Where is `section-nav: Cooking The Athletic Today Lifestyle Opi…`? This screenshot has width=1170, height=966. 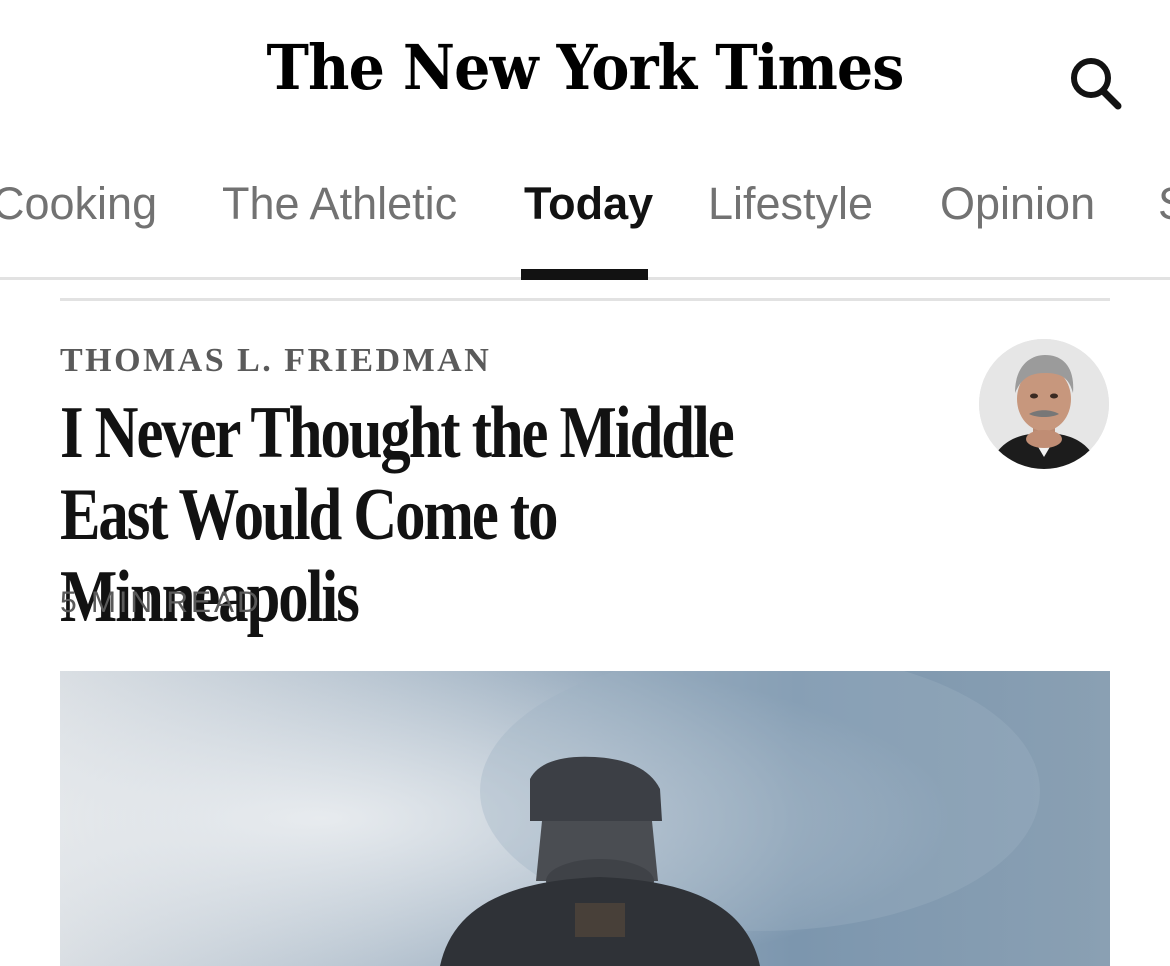 section-nav: Cooking The Athletic Today Lifestyle Opi… is located at coordinates (585, 215).